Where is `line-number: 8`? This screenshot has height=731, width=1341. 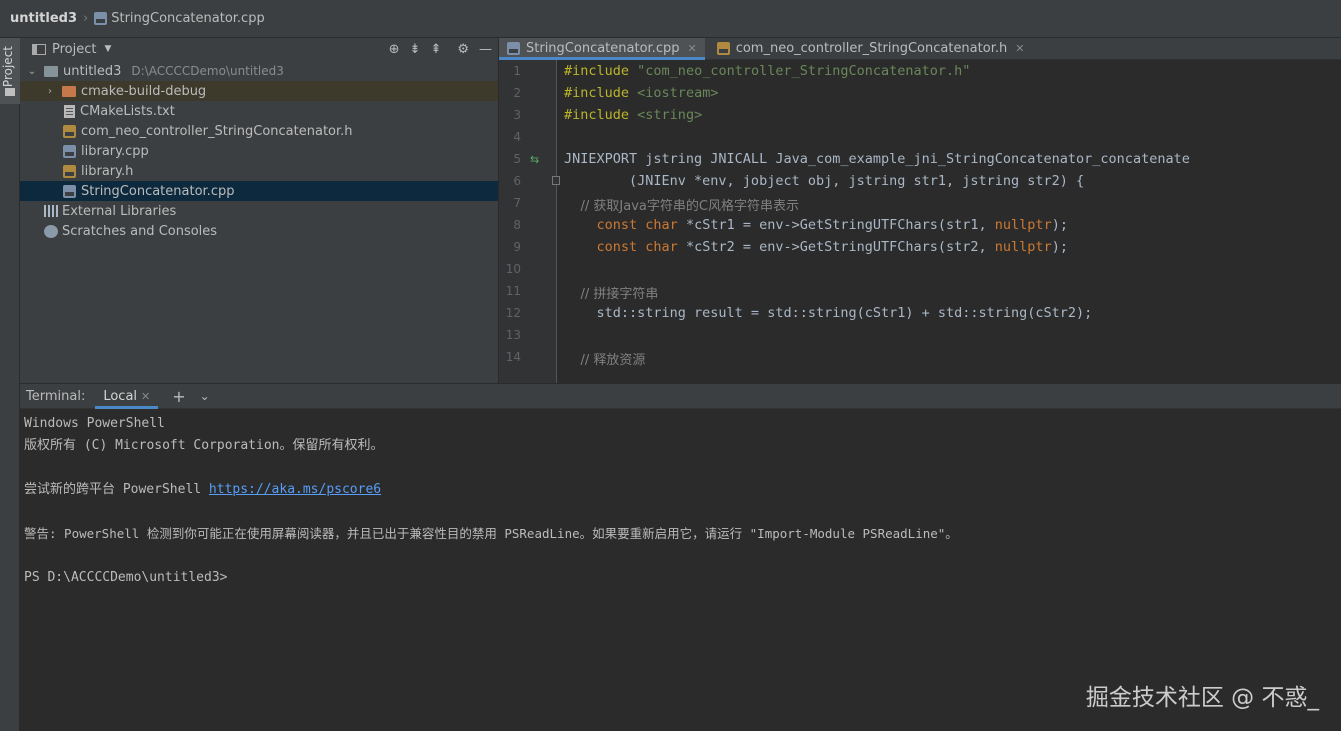
line-number: 8 is located at coordinates (517, 225).